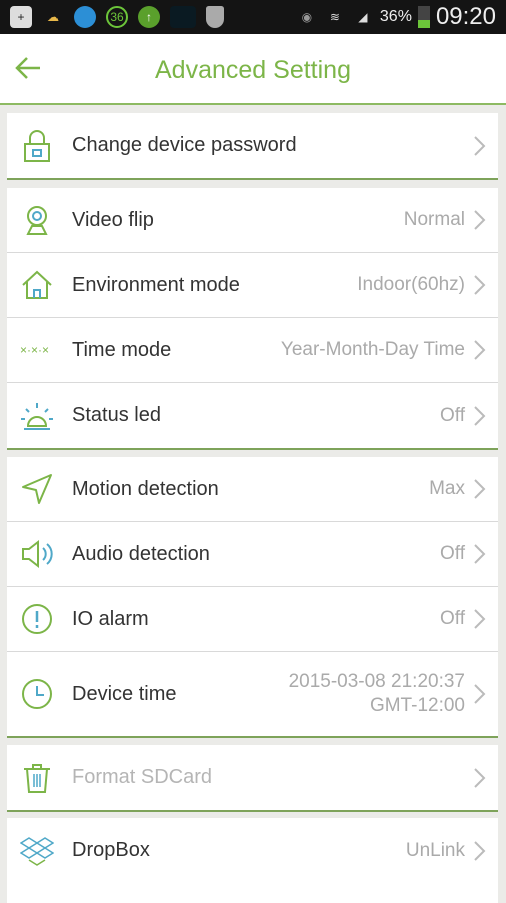 The height and width of the screenshot is (903, 506). Describe the element at coordinates (37, 416) in the screenshot. I see `led-icon` at that location.